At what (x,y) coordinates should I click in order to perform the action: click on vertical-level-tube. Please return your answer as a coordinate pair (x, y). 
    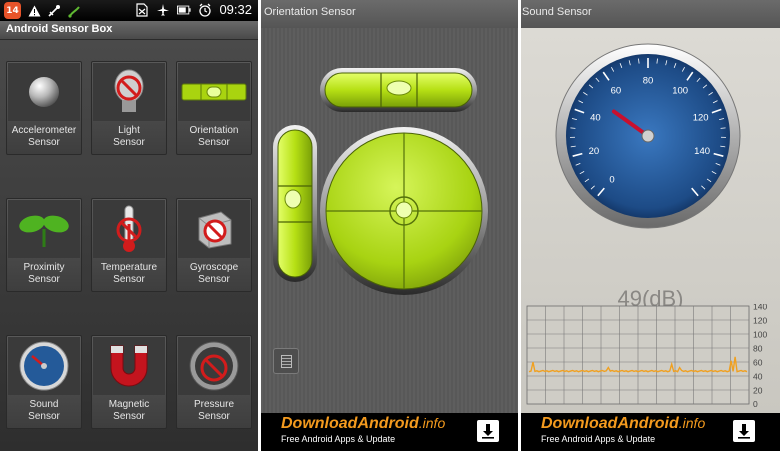
    Looking at the image, I should click on (295, 203).